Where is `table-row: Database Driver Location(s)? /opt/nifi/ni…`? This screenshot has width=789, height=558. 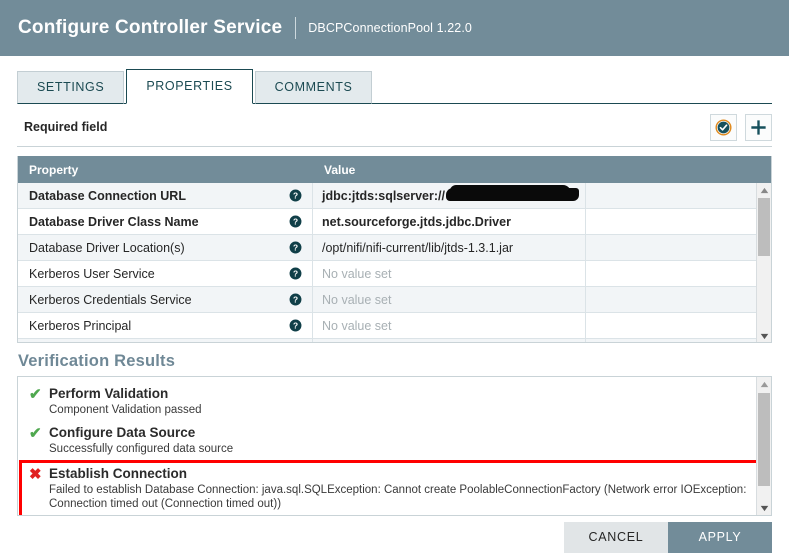 table-row: Database Driver Location(s)? /opt/nifi/ni… is located at coordinates (394, 248).